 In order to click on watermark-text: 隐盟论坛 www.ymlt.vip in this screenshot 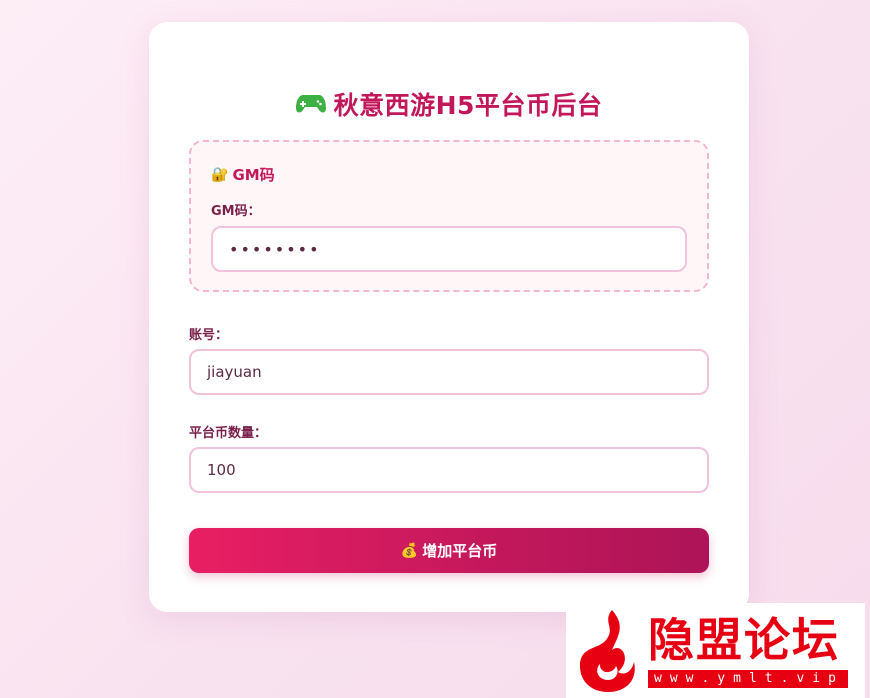, I will do `click(748, 651)`.